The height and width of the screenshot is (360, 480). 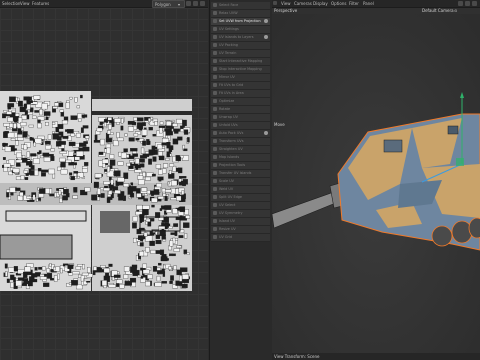 What do you see at coordinates (460, 3) in the screenshot?
I see `move-view-icon` at bounding box center [460, 3].